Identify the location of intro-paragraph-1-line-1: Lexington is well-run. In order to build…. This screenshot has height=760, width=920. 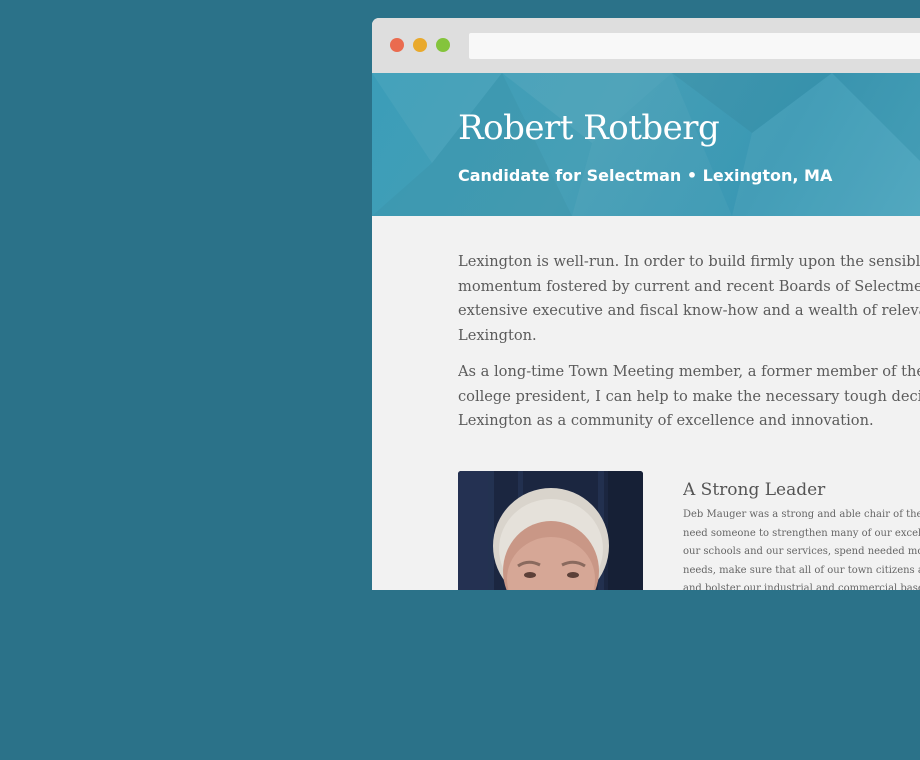
(689, 261).